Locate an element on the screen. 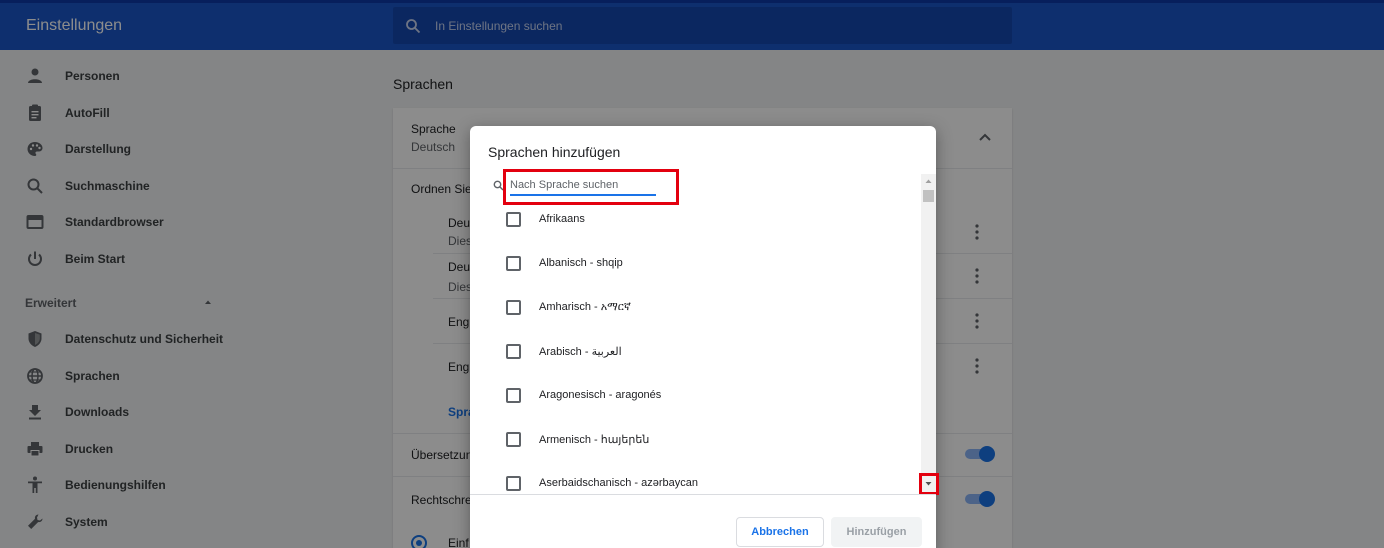 This screenshot has height=548, width=1384. scrollbar-thumb is located at coordinates (928, 196).